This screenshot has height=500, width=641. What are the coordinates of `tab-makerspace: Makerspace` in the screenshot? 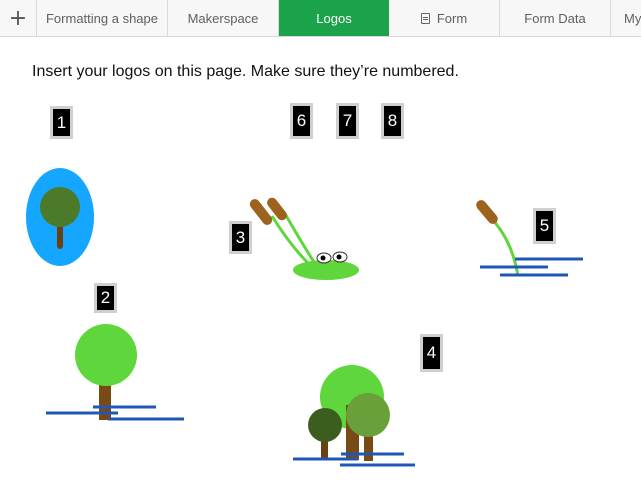 It's located at (223, 18).